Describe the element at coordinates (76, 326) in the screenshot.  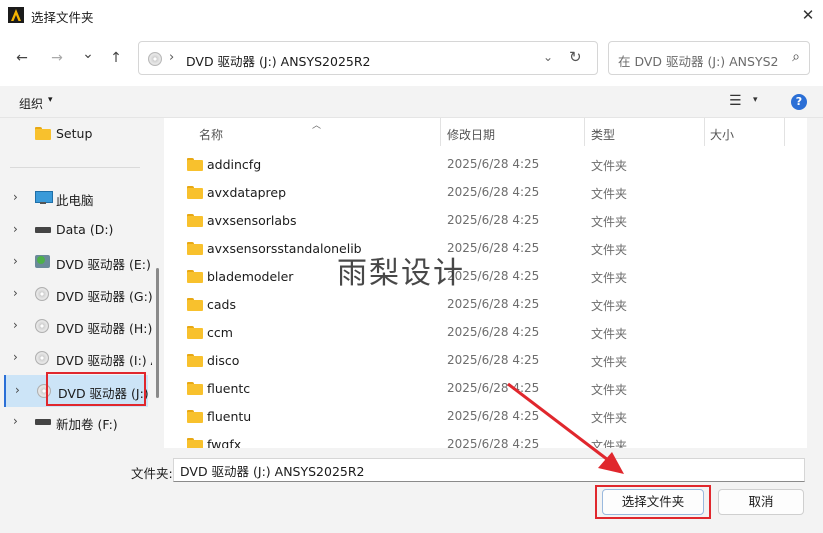
I see `sidebar-item-dvd-h: › DVD 驱动器 (H:)` at that location.